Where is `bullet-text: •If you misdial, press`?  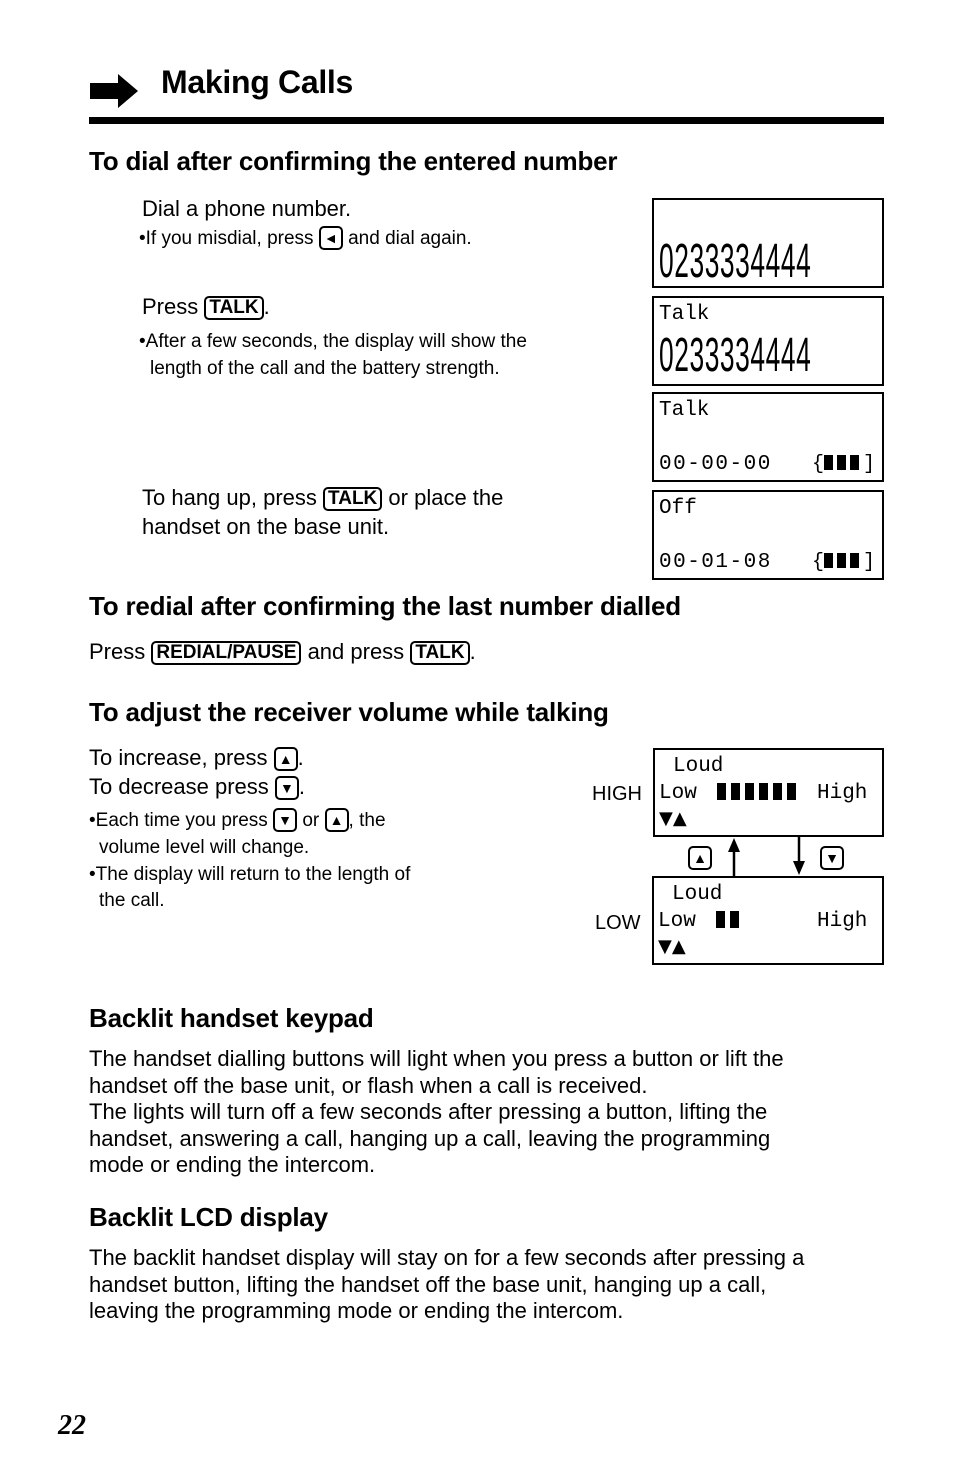
bullet-text: •If you misdial, press is located at coordinates (226, 238).